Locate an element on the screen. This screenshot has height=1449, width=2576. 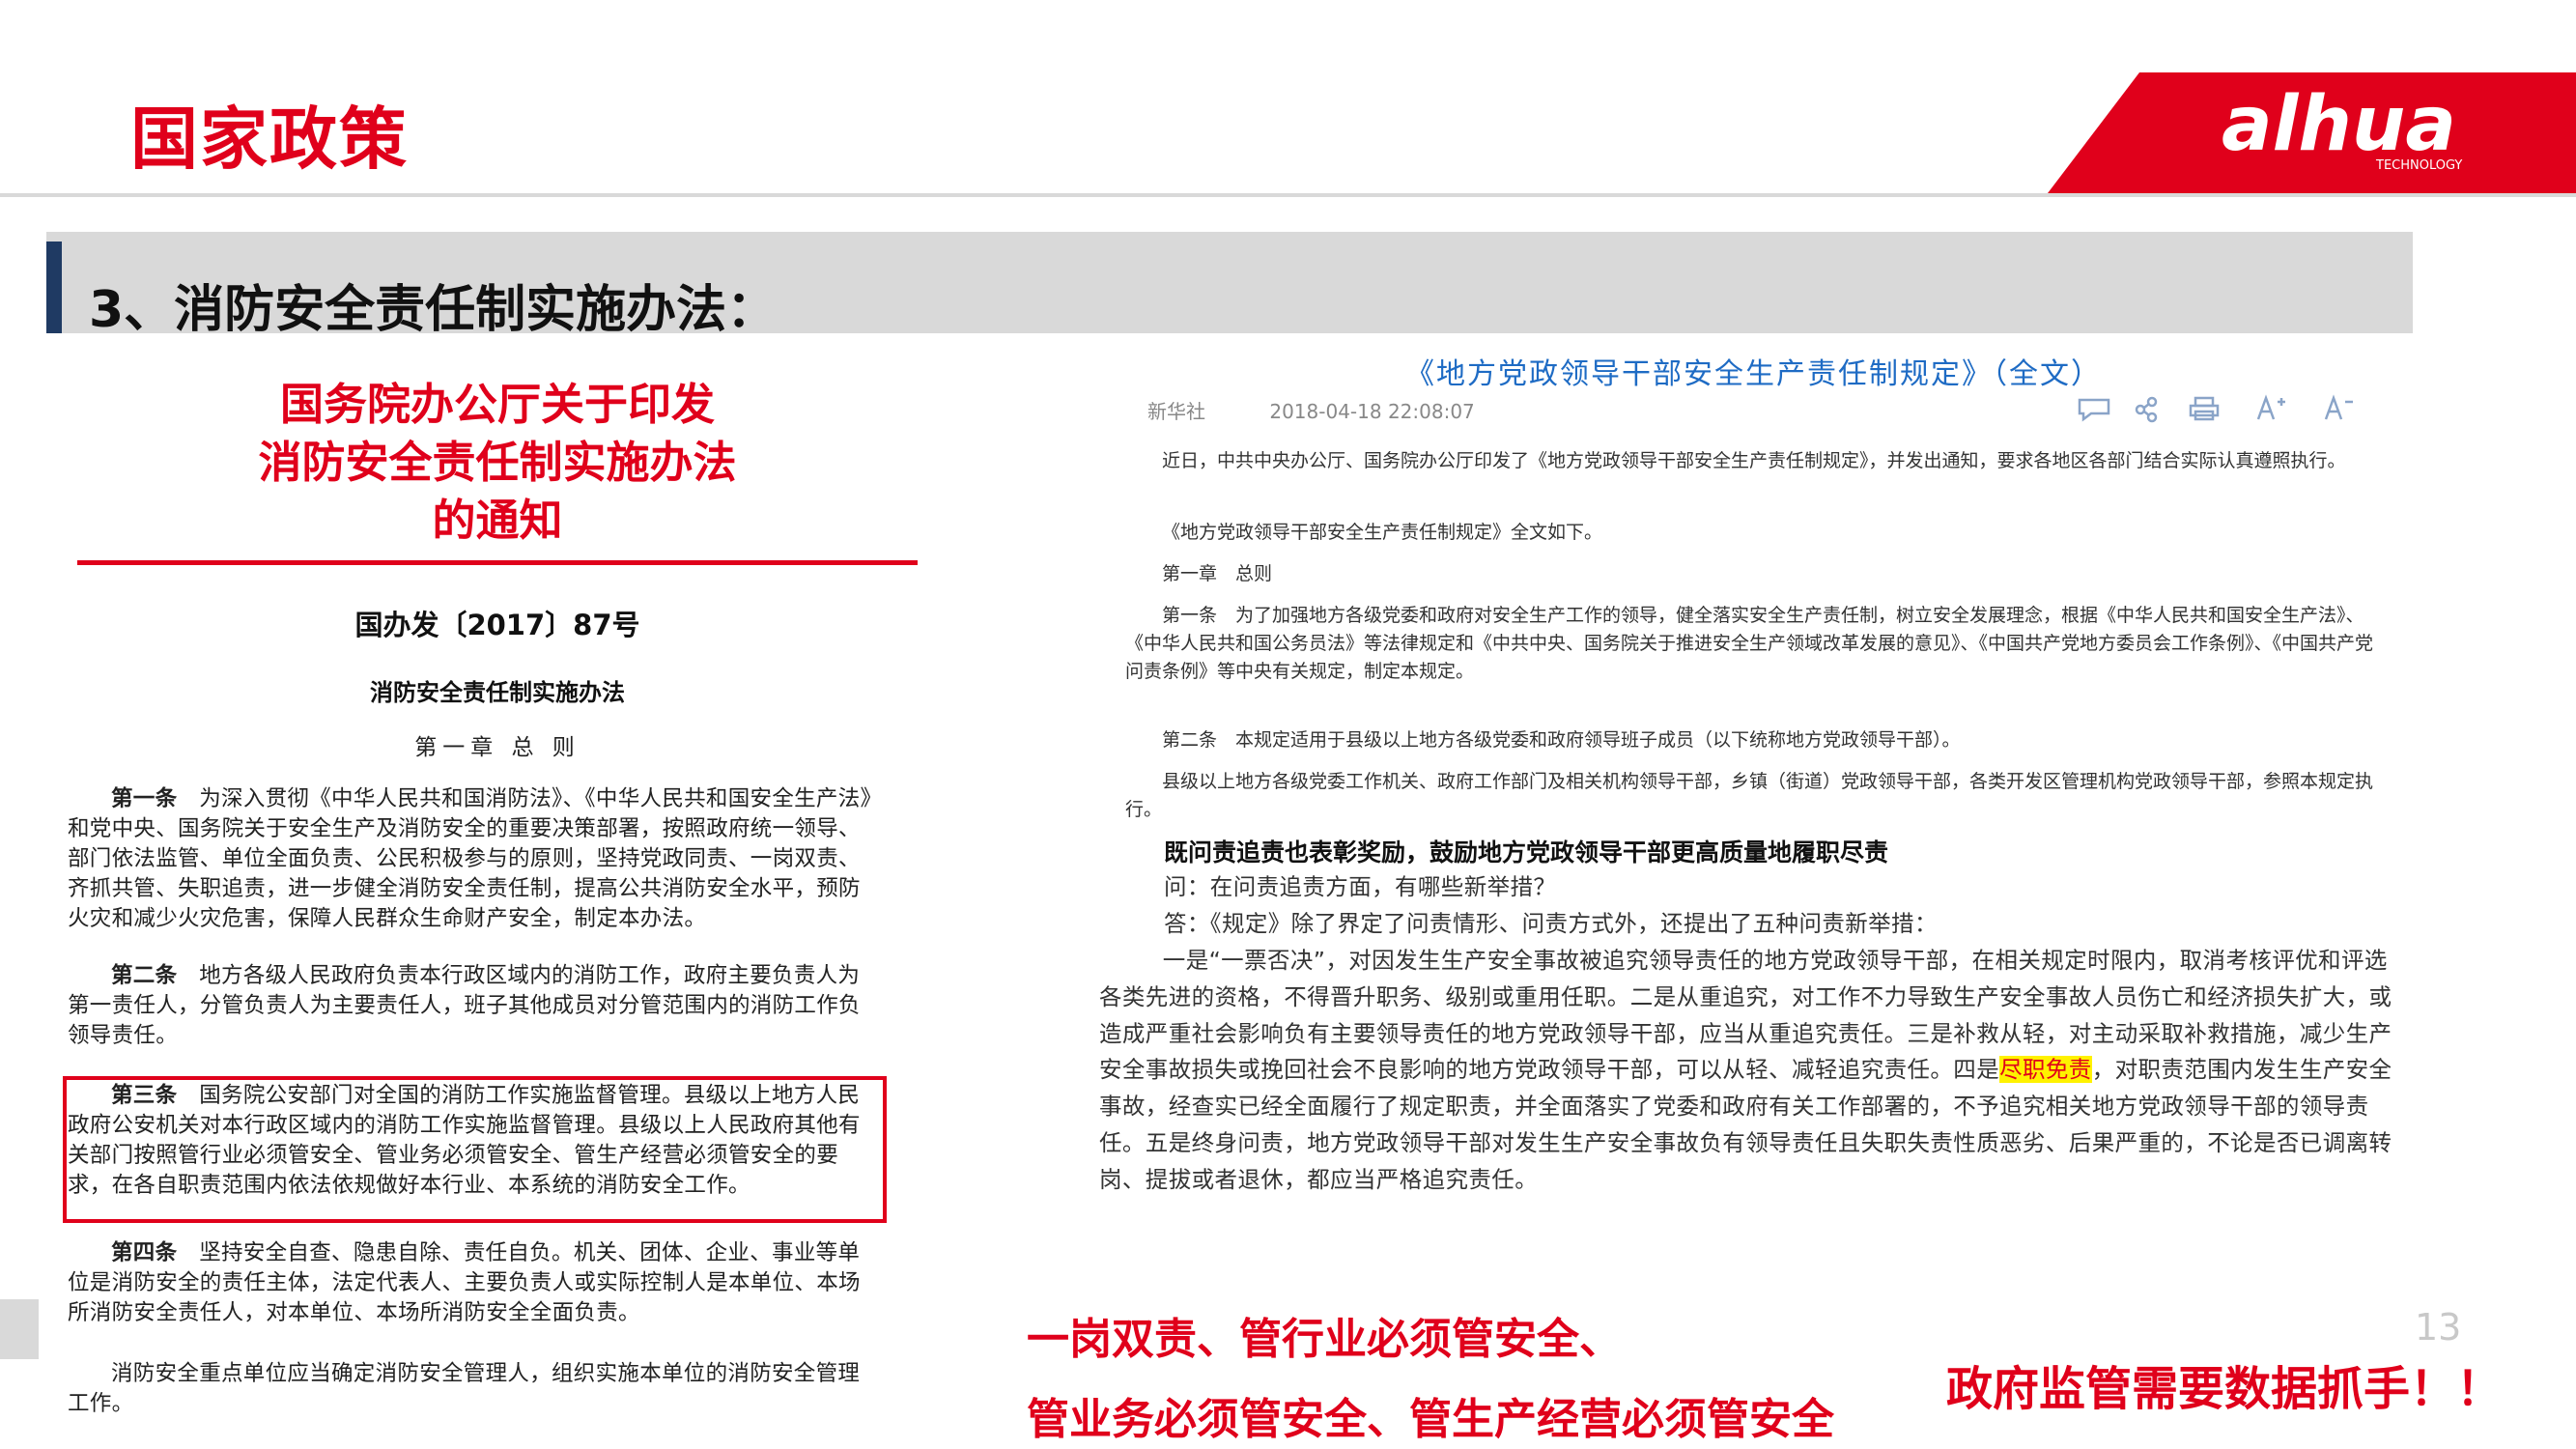
font-decrease-icon is located at coordinates (2338, 407).